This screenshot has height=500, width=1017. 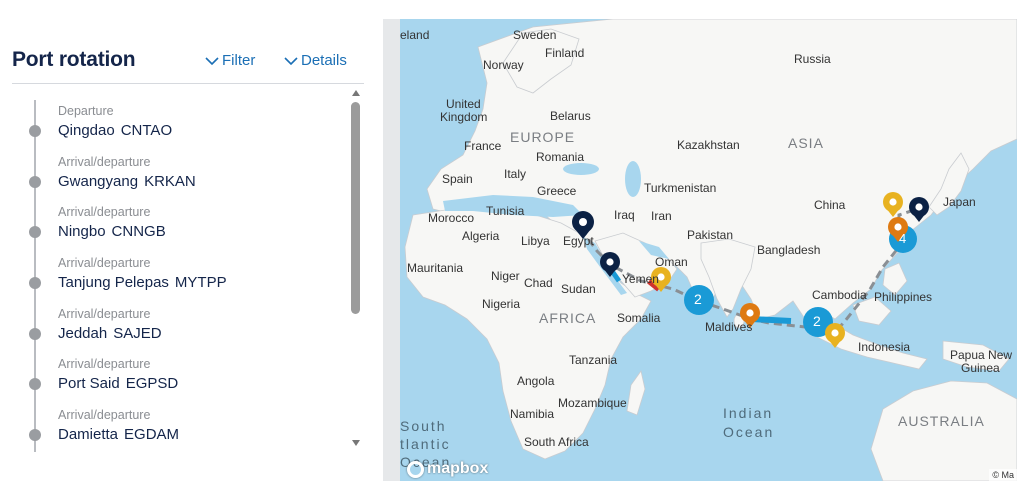 I want to click on list-item: Departure Qingdao CNTAO, so click(x=180, y=115).